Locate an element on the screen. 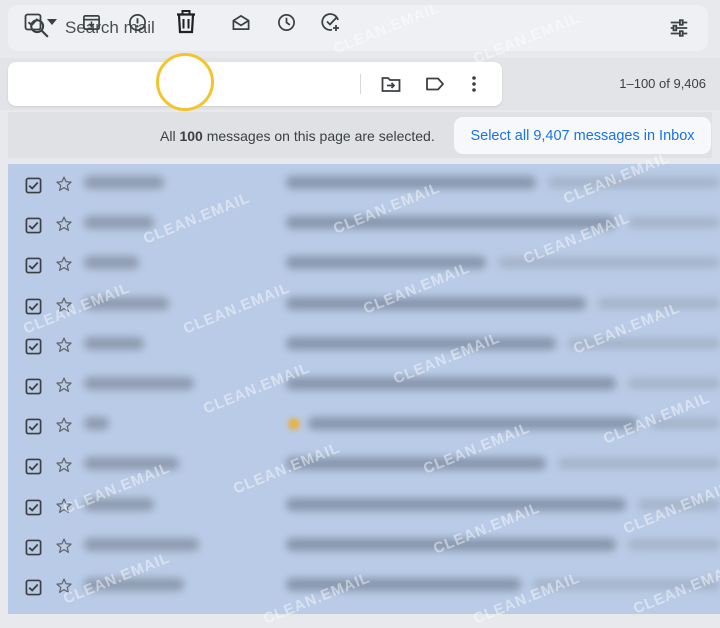 The width and height of the screenshot is (720, 628). selected-count: 100 is located at coordinates (191, 136).